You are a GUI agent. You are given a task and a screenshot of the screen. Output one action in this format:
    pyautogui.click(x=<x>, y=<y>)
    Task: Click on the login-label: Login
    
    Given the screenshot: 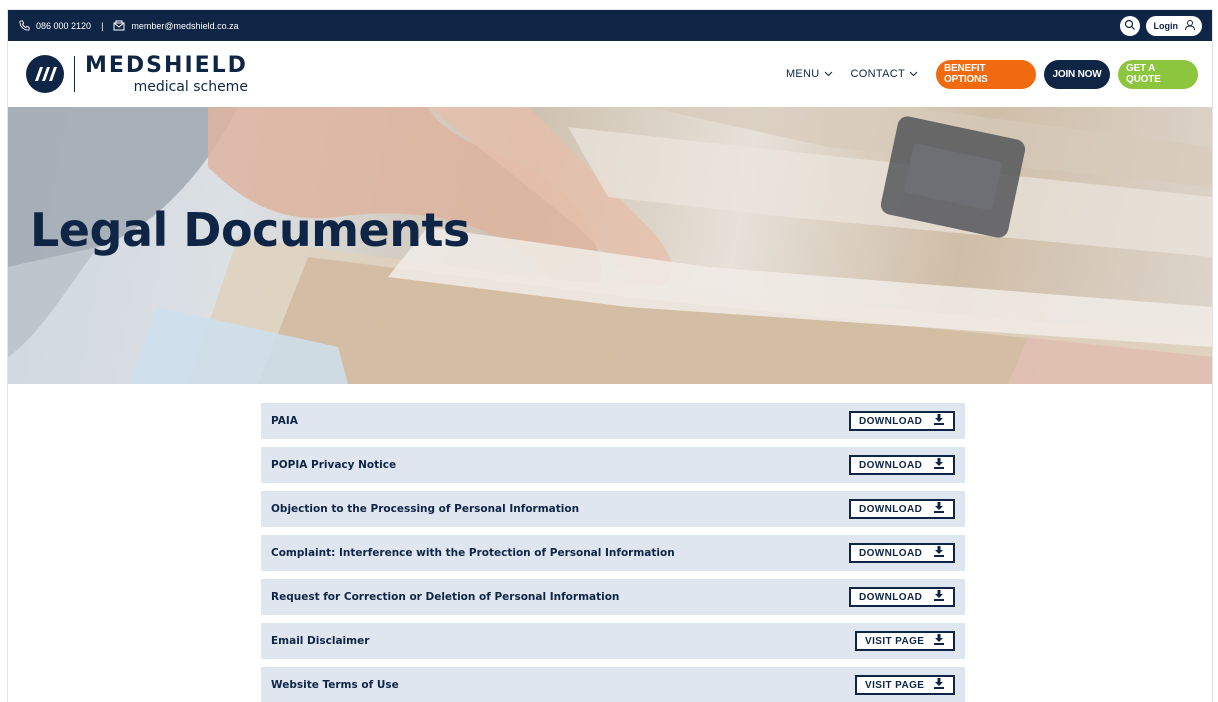 What is the action you would take?
    pyautogui.click(x=1166, y=25)
    